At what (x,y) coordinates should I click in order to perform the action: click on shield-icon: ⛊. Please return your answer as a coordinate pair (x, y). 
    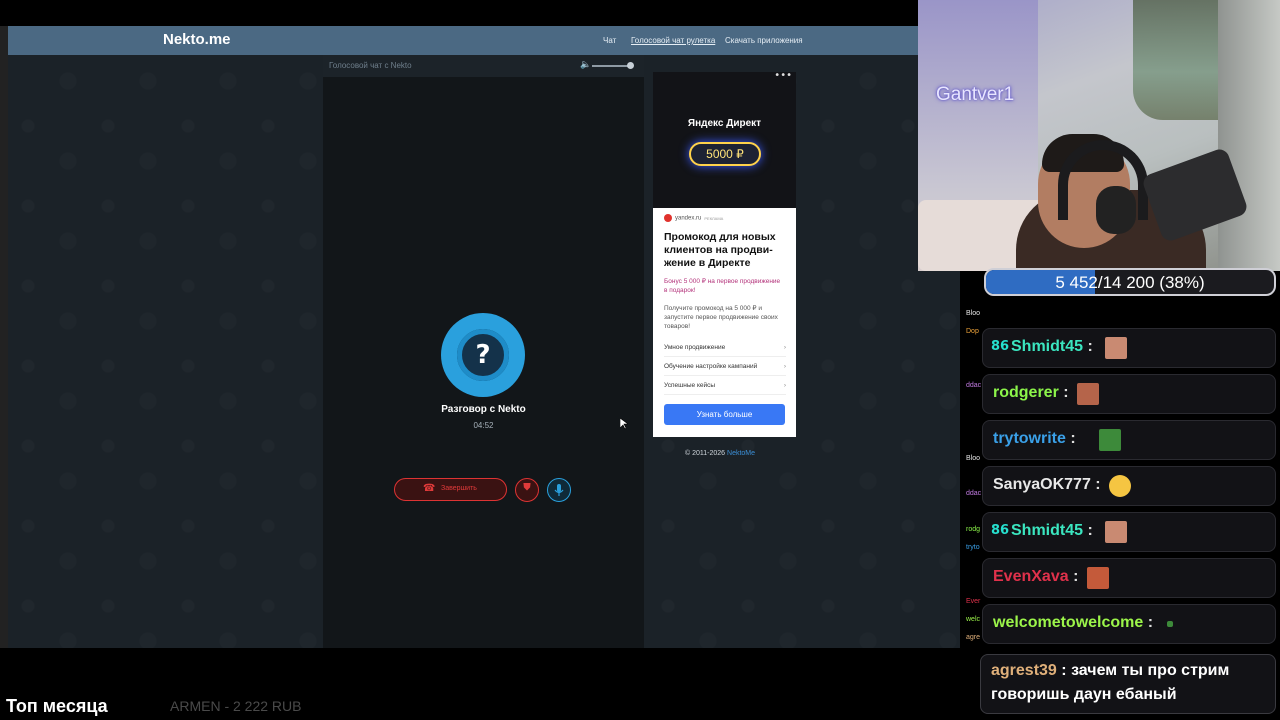
    Looking at the image, I should click on (527, 487).